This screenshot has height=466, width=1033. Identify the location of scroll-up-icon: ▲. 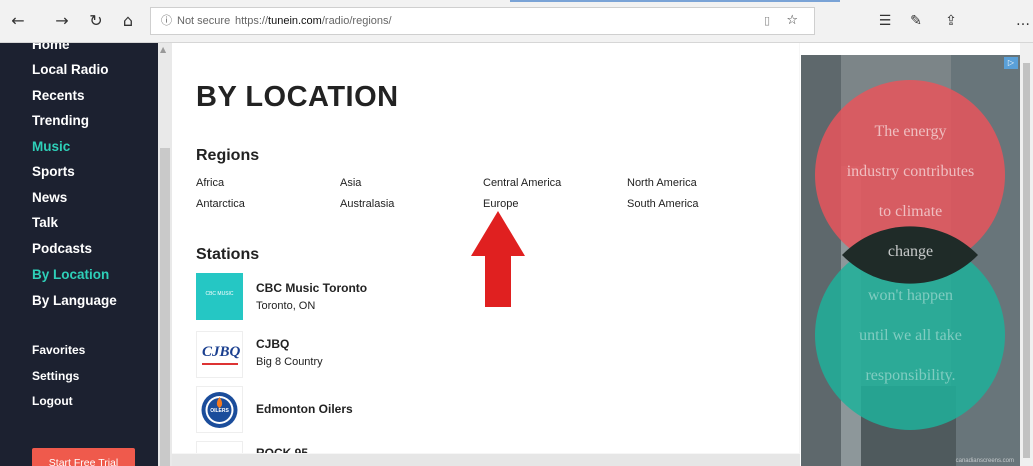
(163, 49).